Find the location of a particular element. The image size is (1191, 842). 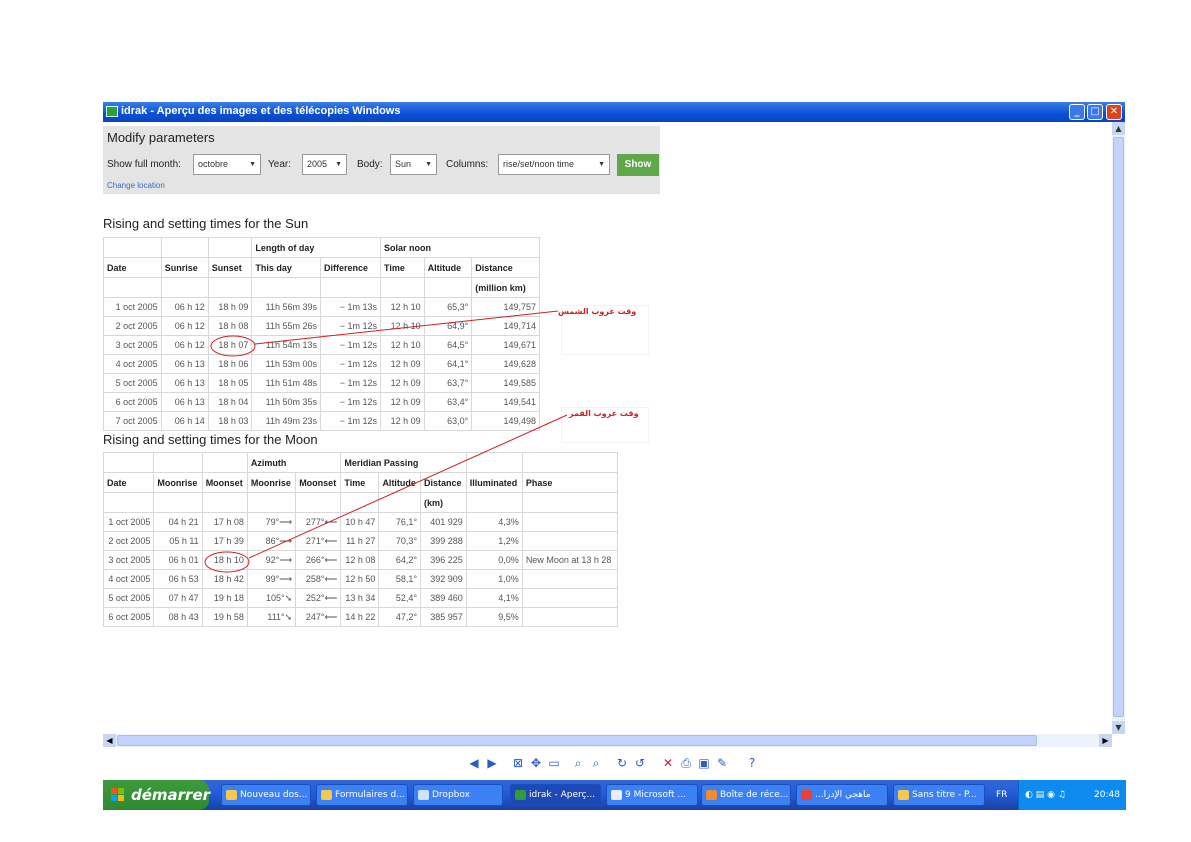

table-cell: 5 oct 2005 is located at coordinates (132, 383).